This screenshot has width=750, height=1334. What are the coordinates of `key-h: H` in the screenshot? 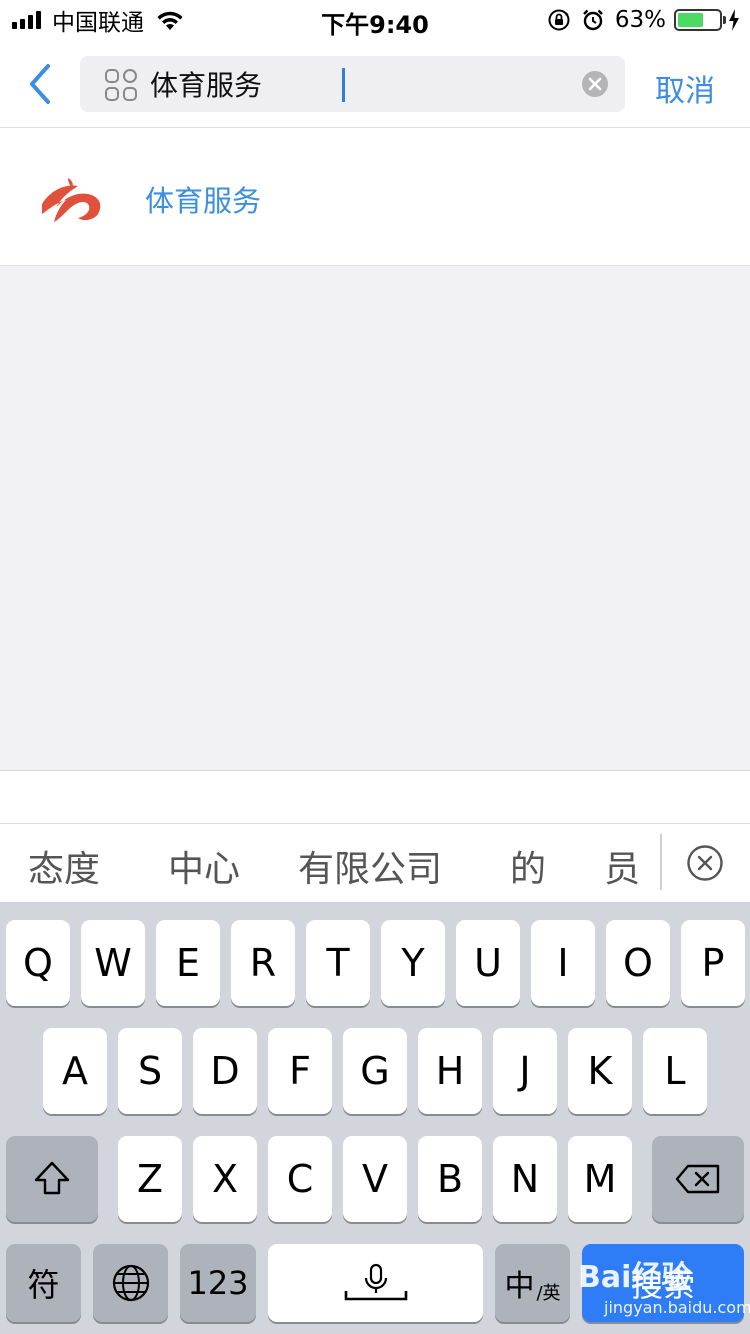 It's located at (450, 1071).